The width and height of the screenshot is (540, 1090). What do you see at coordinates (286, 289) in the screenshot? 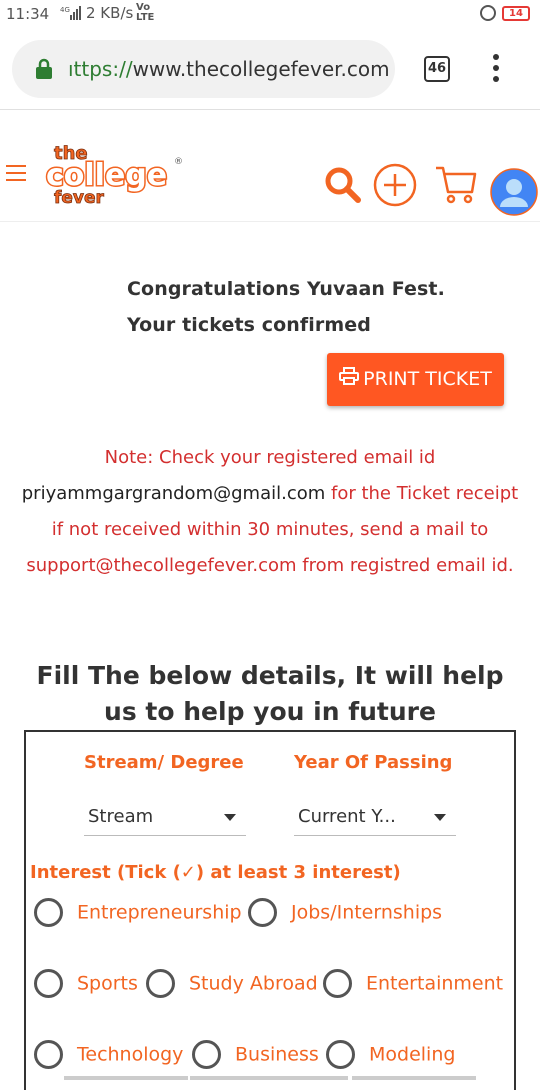
I see `congrats-text: Congratulations Yuvaan Fest.` at bounding box center [286, 289].